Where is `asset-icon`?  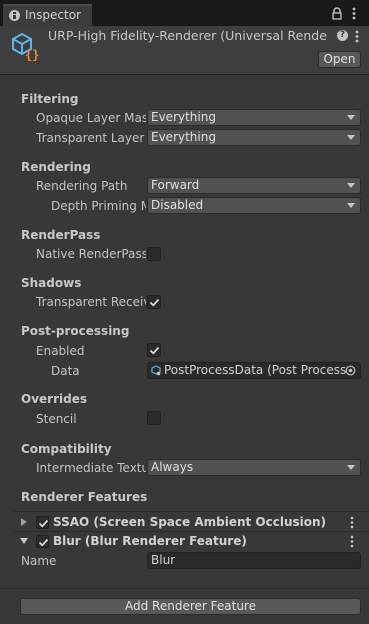
asset-icon is located at coordinates (156, 370).